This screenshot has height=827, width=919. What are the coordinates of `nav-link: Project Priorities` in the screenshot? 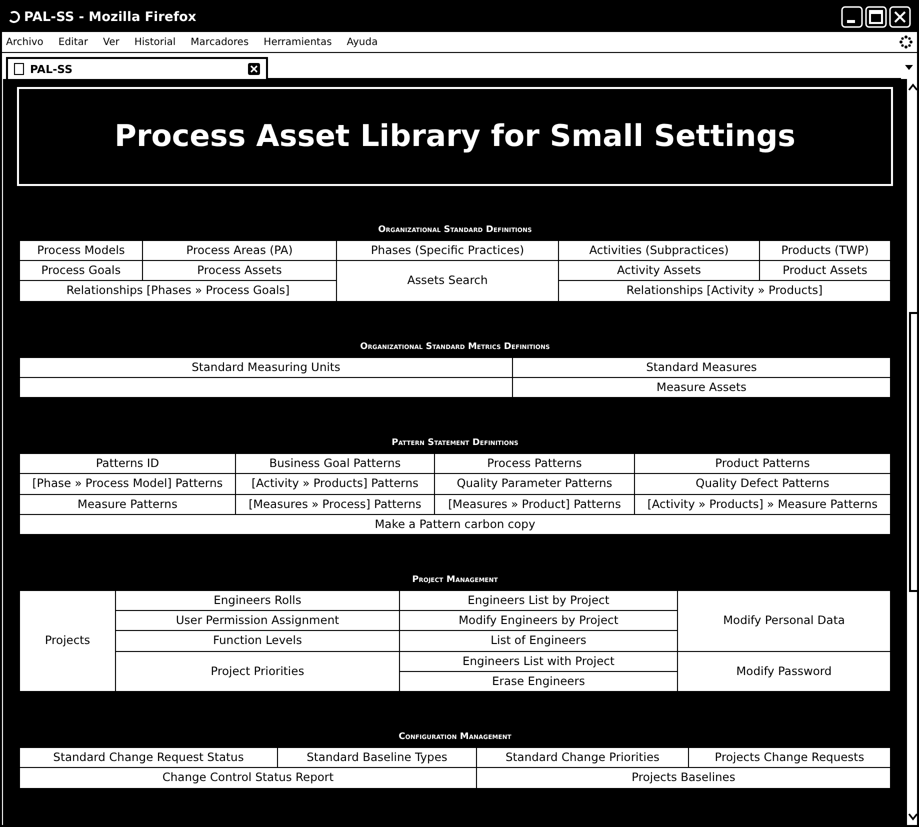 It's located at (257, 671).